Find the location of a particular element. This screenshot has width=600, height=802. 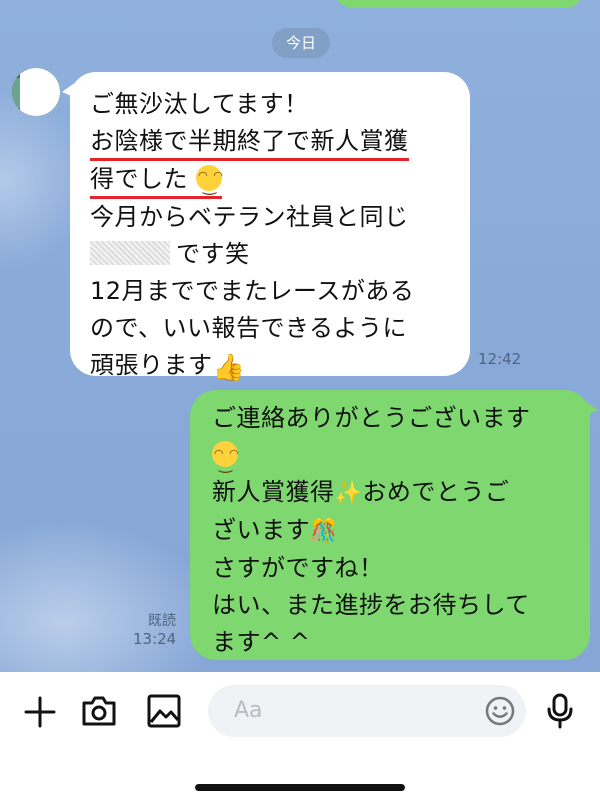

message-line-underlined: お陰様で半期終了で新人賞獲 is located at coordinates (249, 143).